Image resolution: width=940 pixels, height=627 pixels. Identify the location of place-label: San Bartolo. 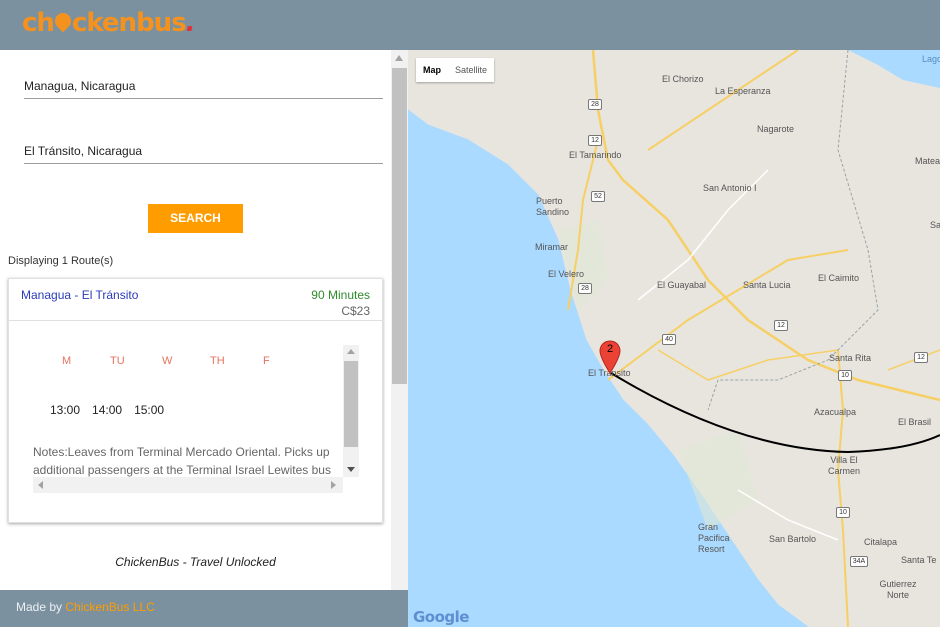
(793, 539).